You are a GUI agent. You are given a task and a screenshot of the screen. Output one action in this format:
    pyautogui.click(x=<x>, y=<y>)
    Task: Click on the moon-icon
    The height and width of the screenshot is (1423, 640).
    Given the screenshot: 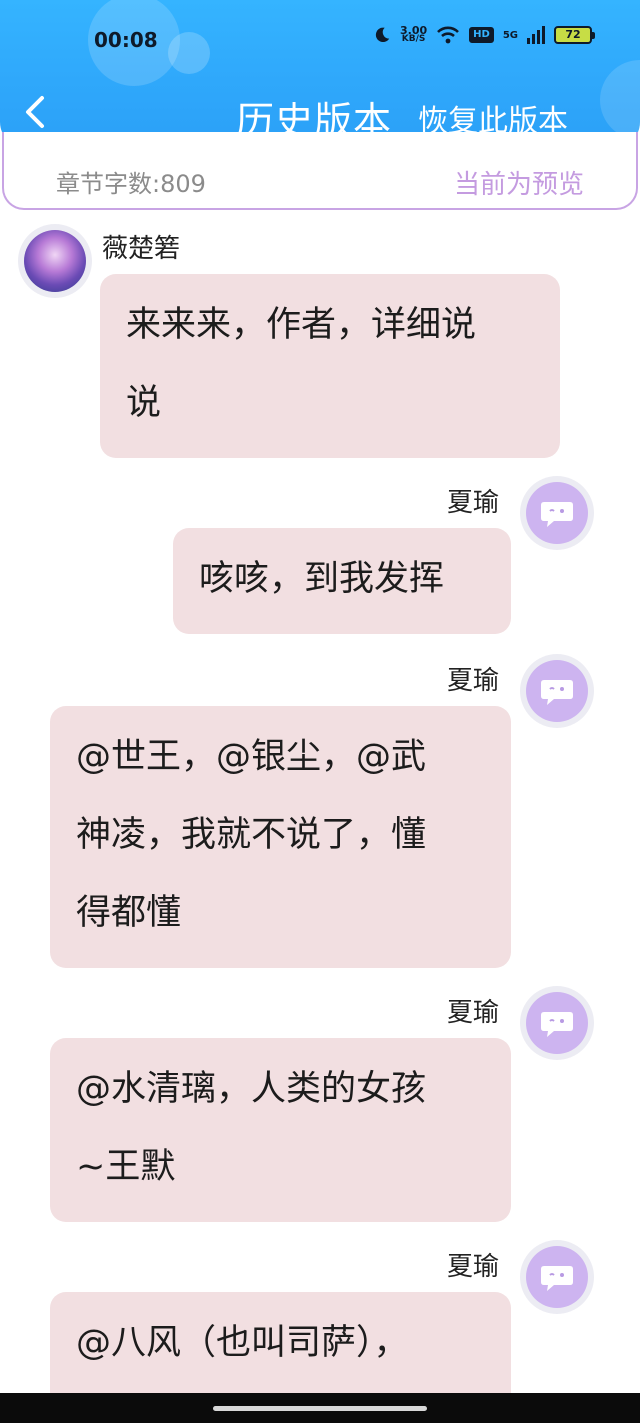 What is the action you would take?
    pyautogui.click(x=382, y=35)
    